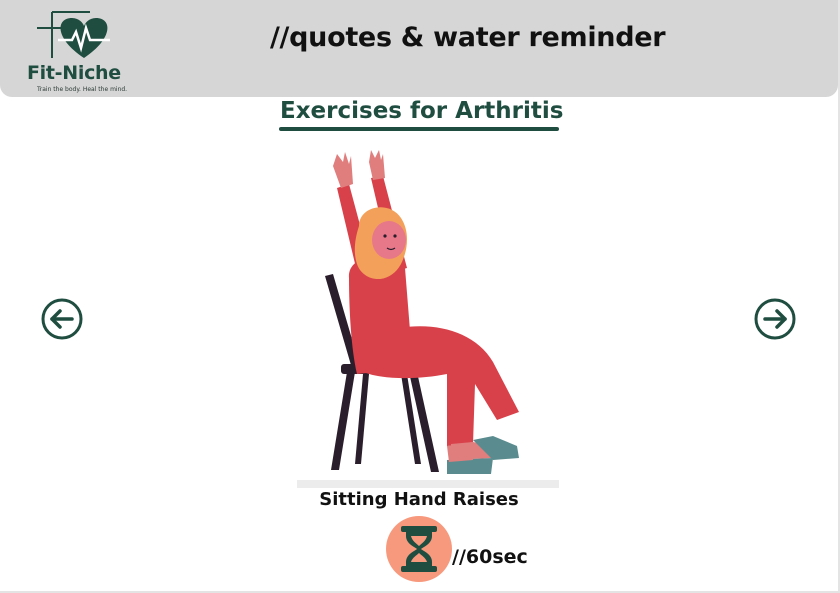 This screenshot has width=840, height=593. I want to click on header-title: //quotes & water reminder, so click(468, 37).